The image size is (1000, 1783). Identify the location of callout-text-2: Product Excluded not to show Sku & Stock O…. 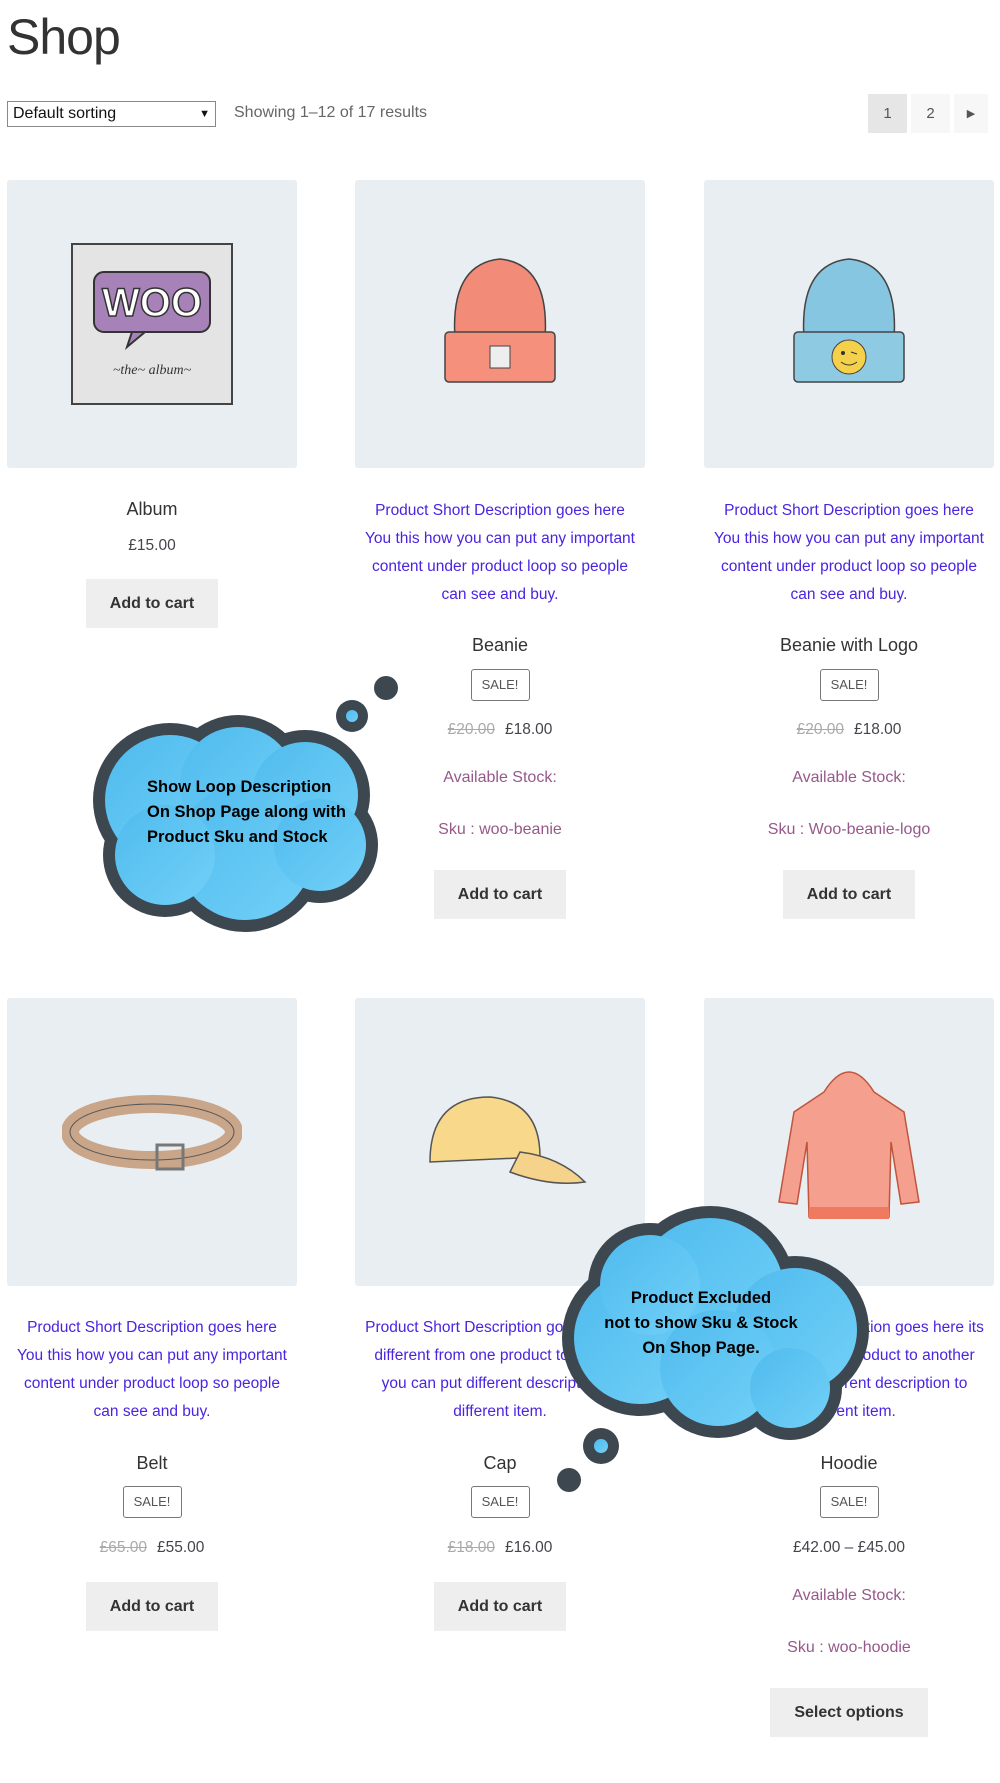
(701, 1323).